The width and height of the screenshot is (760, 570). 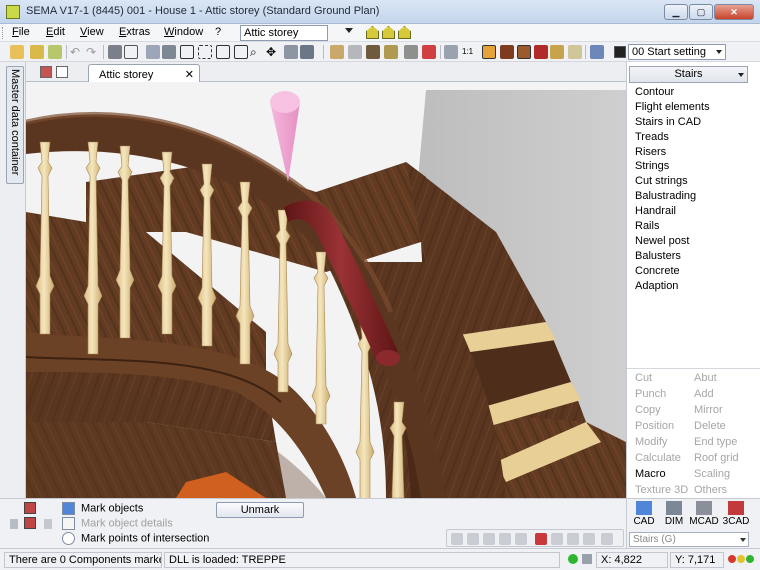 What do you see at coordinates (48, 524) in the screenshot?
I see `pointer-icon` at bounding box center [48, 524].